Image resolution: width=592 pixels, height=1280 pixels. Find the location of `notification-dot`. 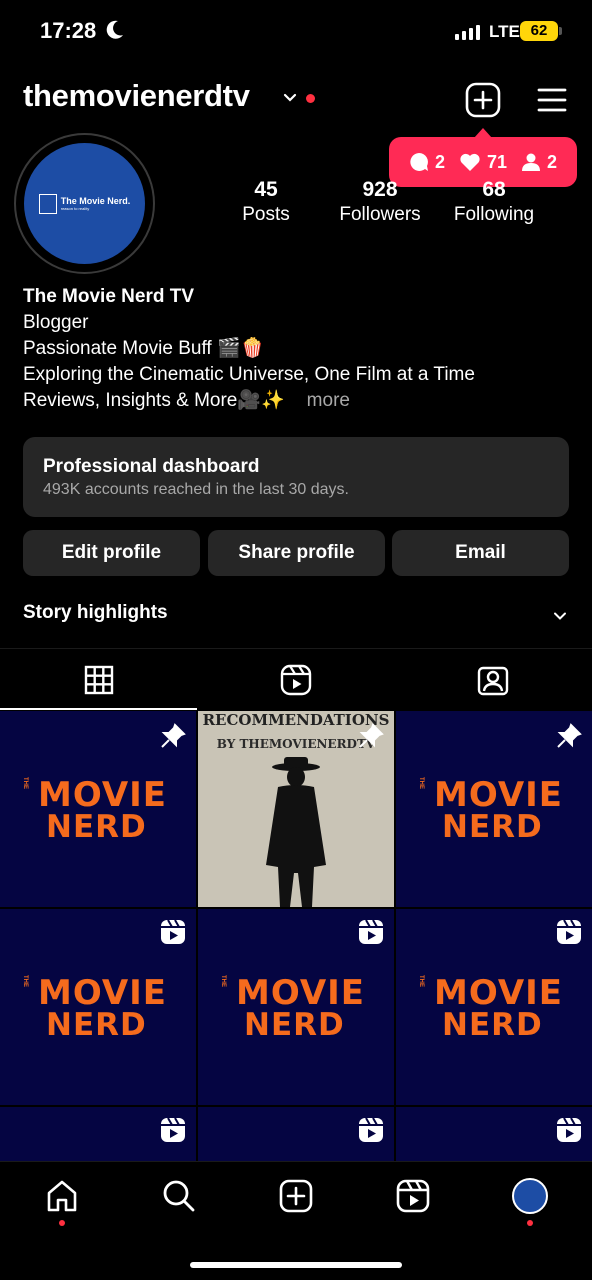

notification-dot is located at coordinates (310, 98).